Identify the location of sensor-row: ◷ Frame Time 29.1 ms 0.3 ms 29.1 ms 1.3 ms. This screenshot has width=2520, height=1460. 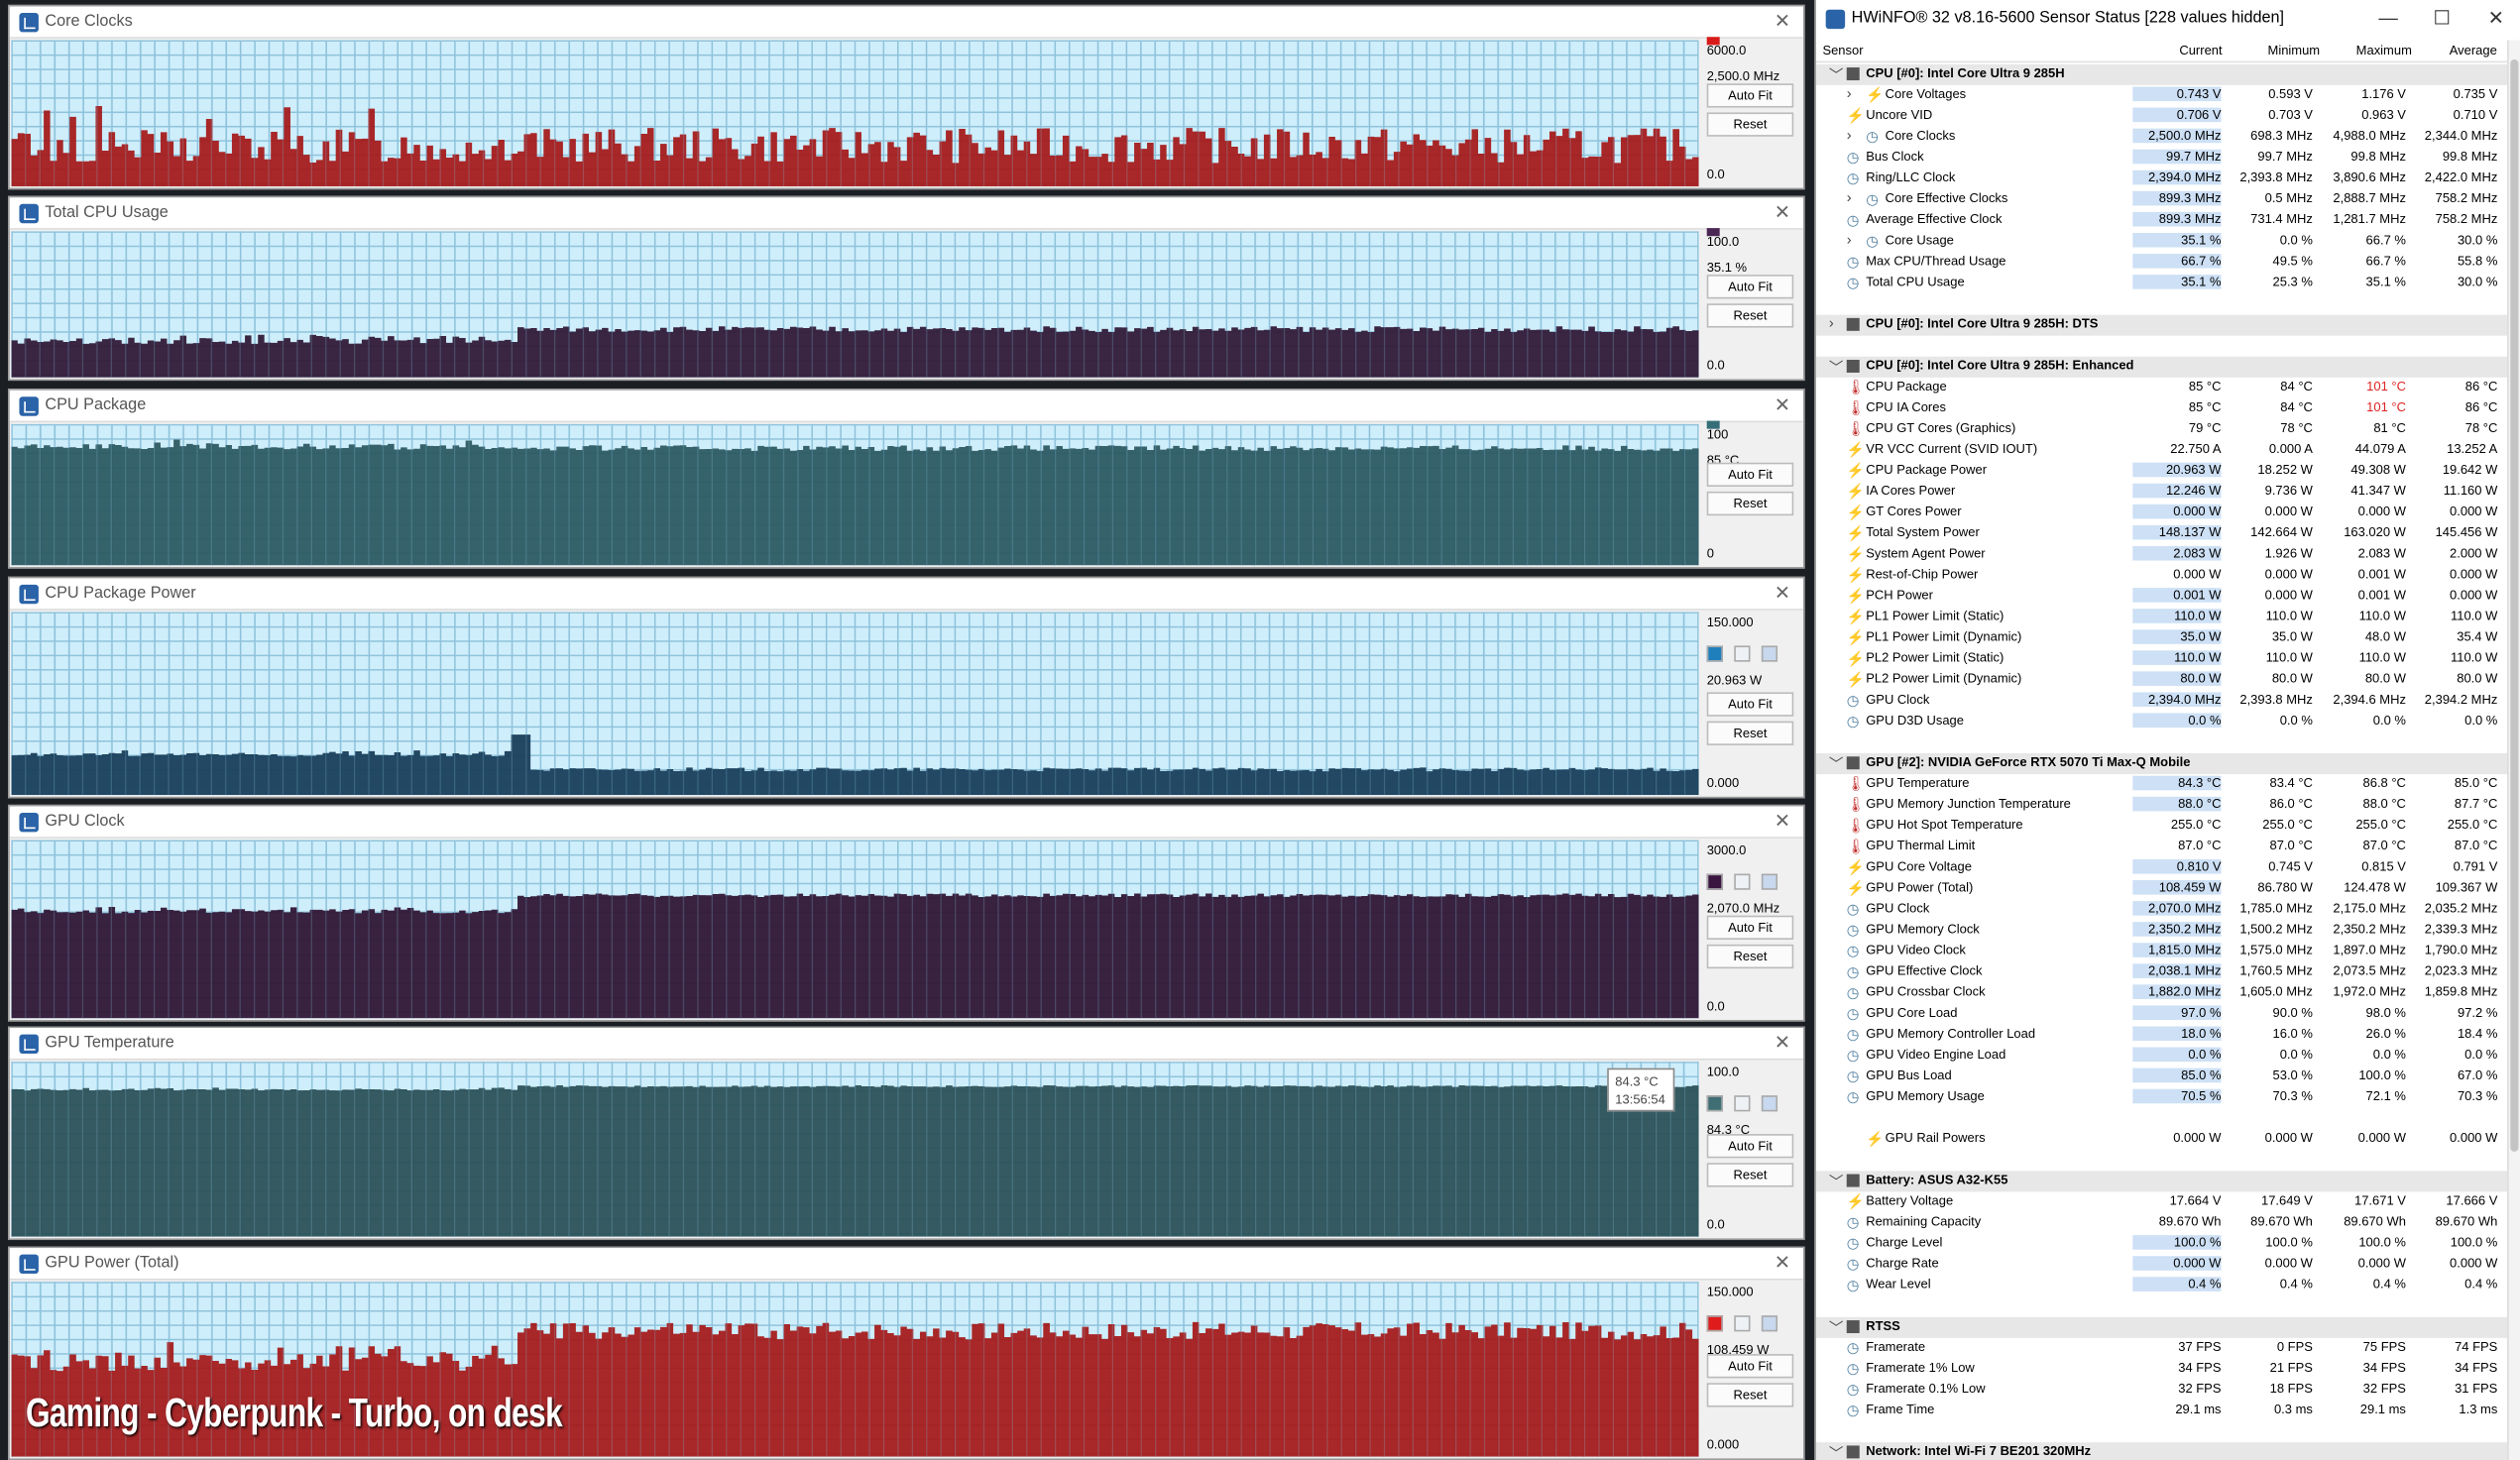
(2161, 1411).